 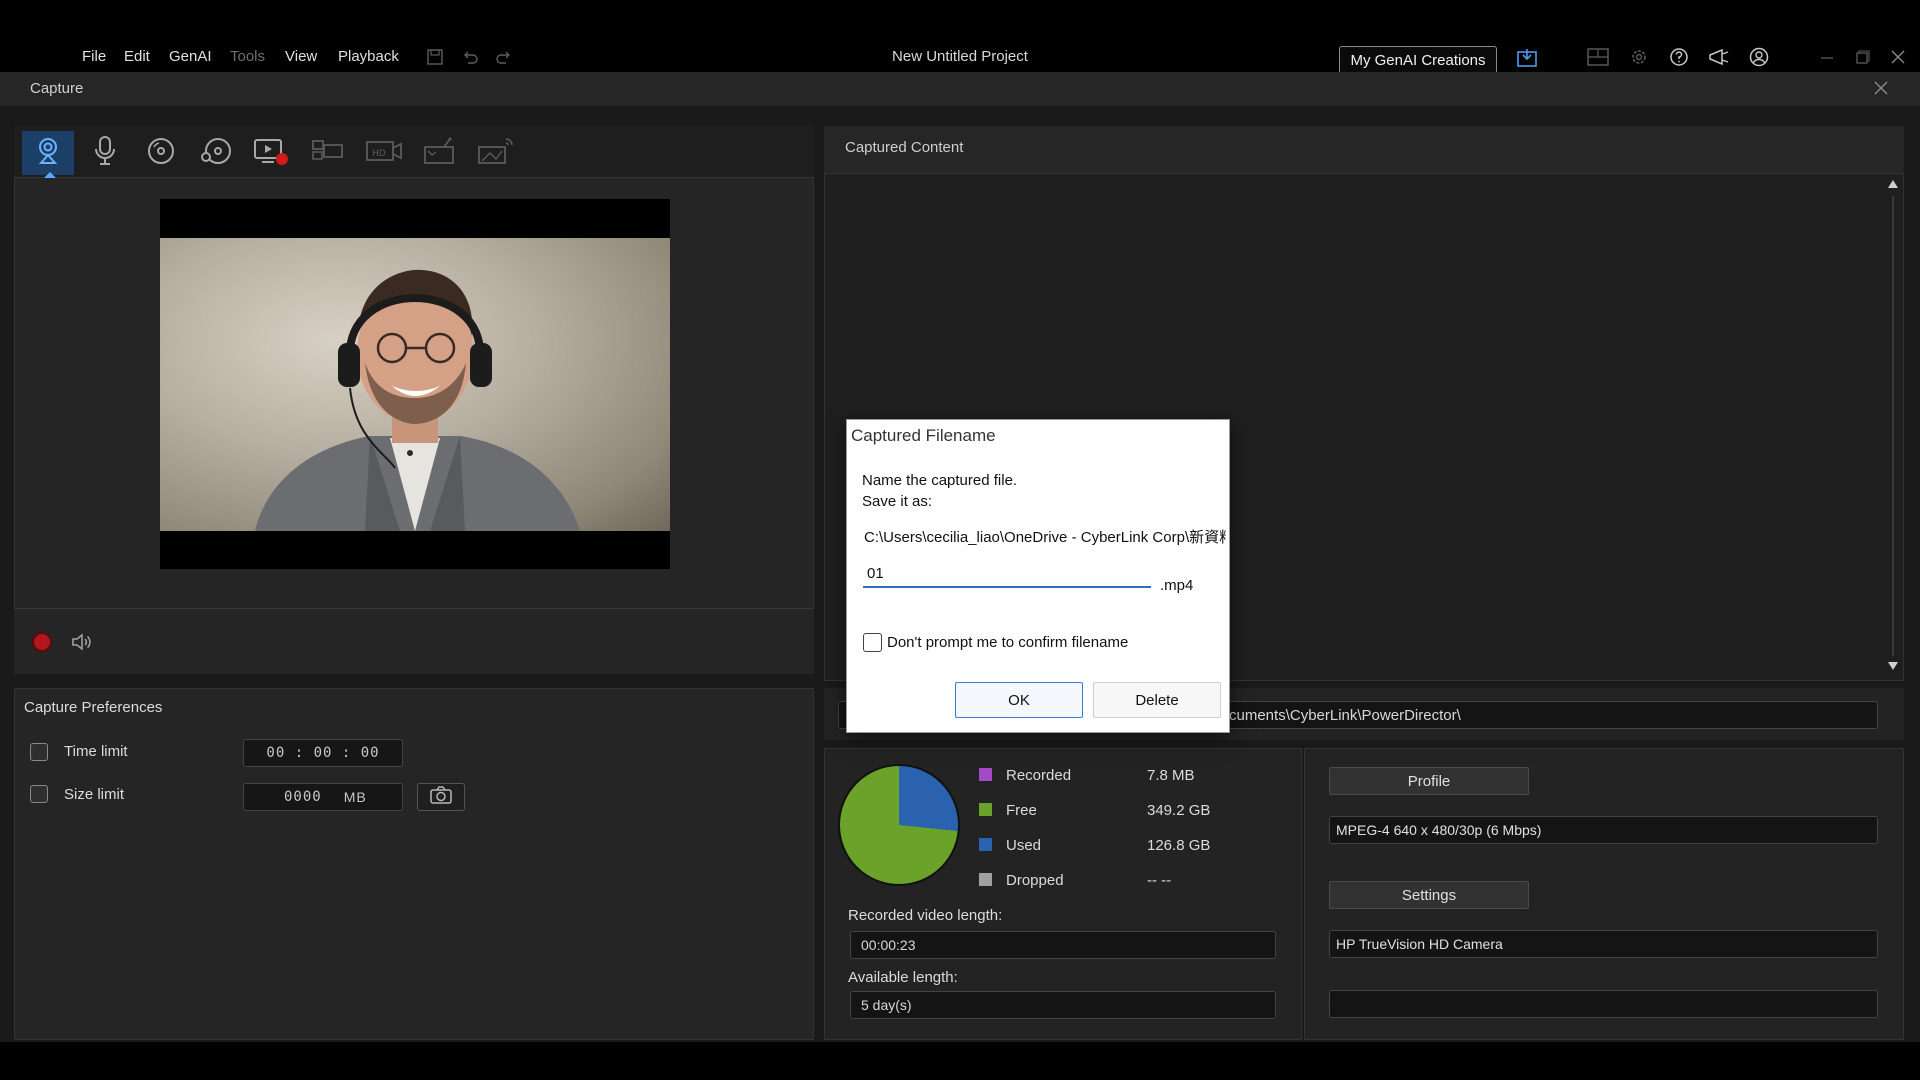 I want to click on disc-capture-button, so click(x=161, y=153).